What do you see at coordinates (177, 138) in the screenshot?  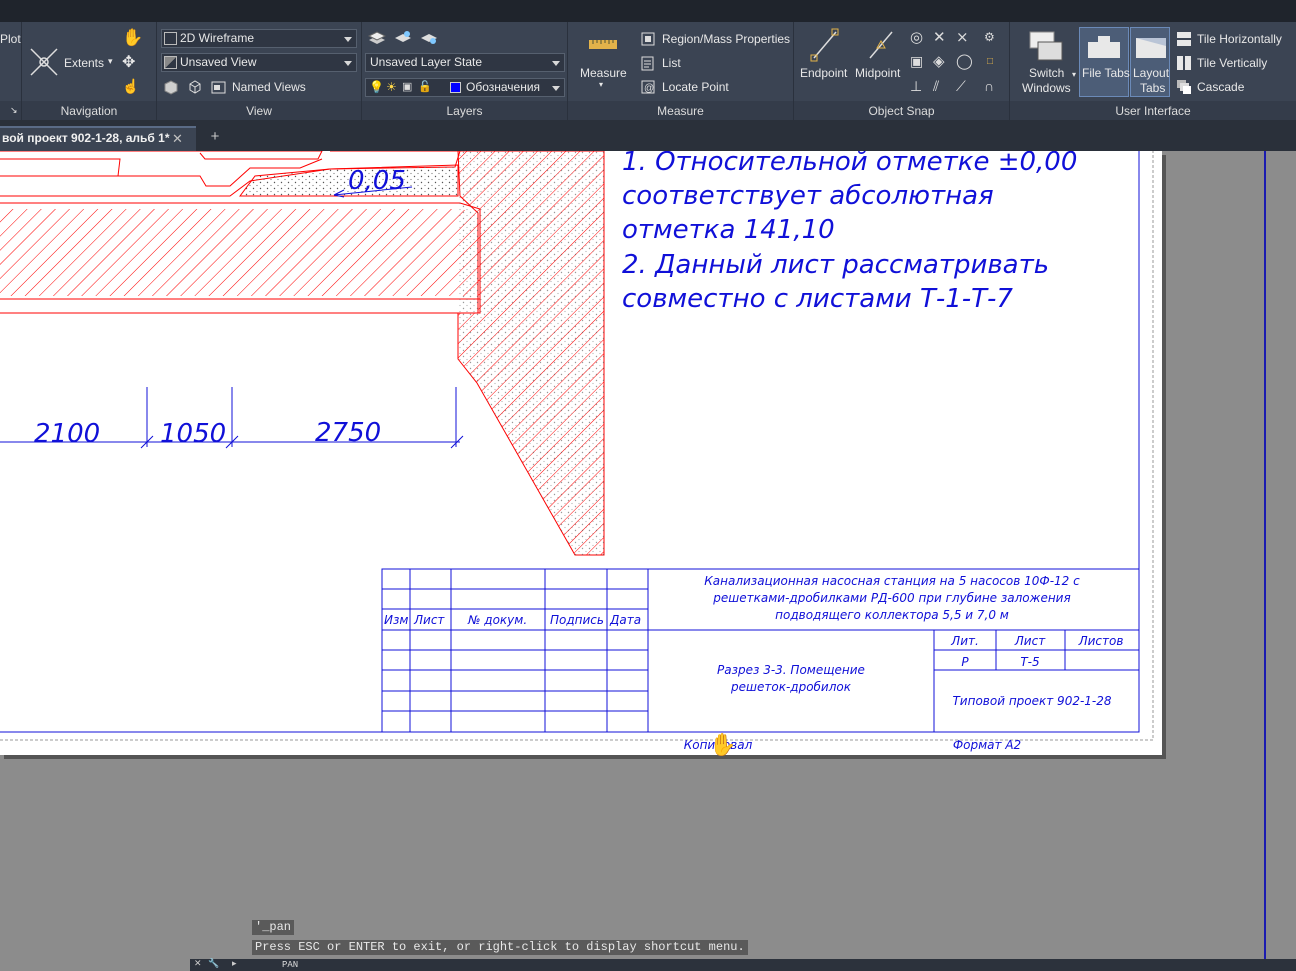 I see `close-icon: ✕` at bounding box center [177, 138].